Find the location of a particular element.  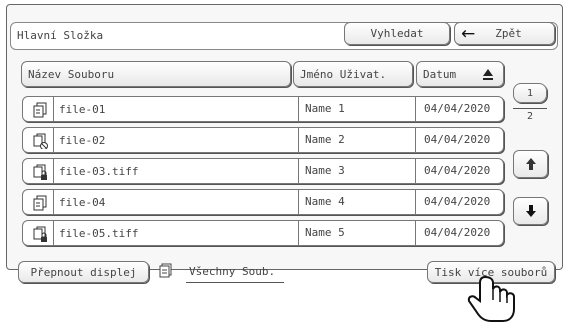

switch-display-button: Přepnout displej is located at coordinates (83, 272).